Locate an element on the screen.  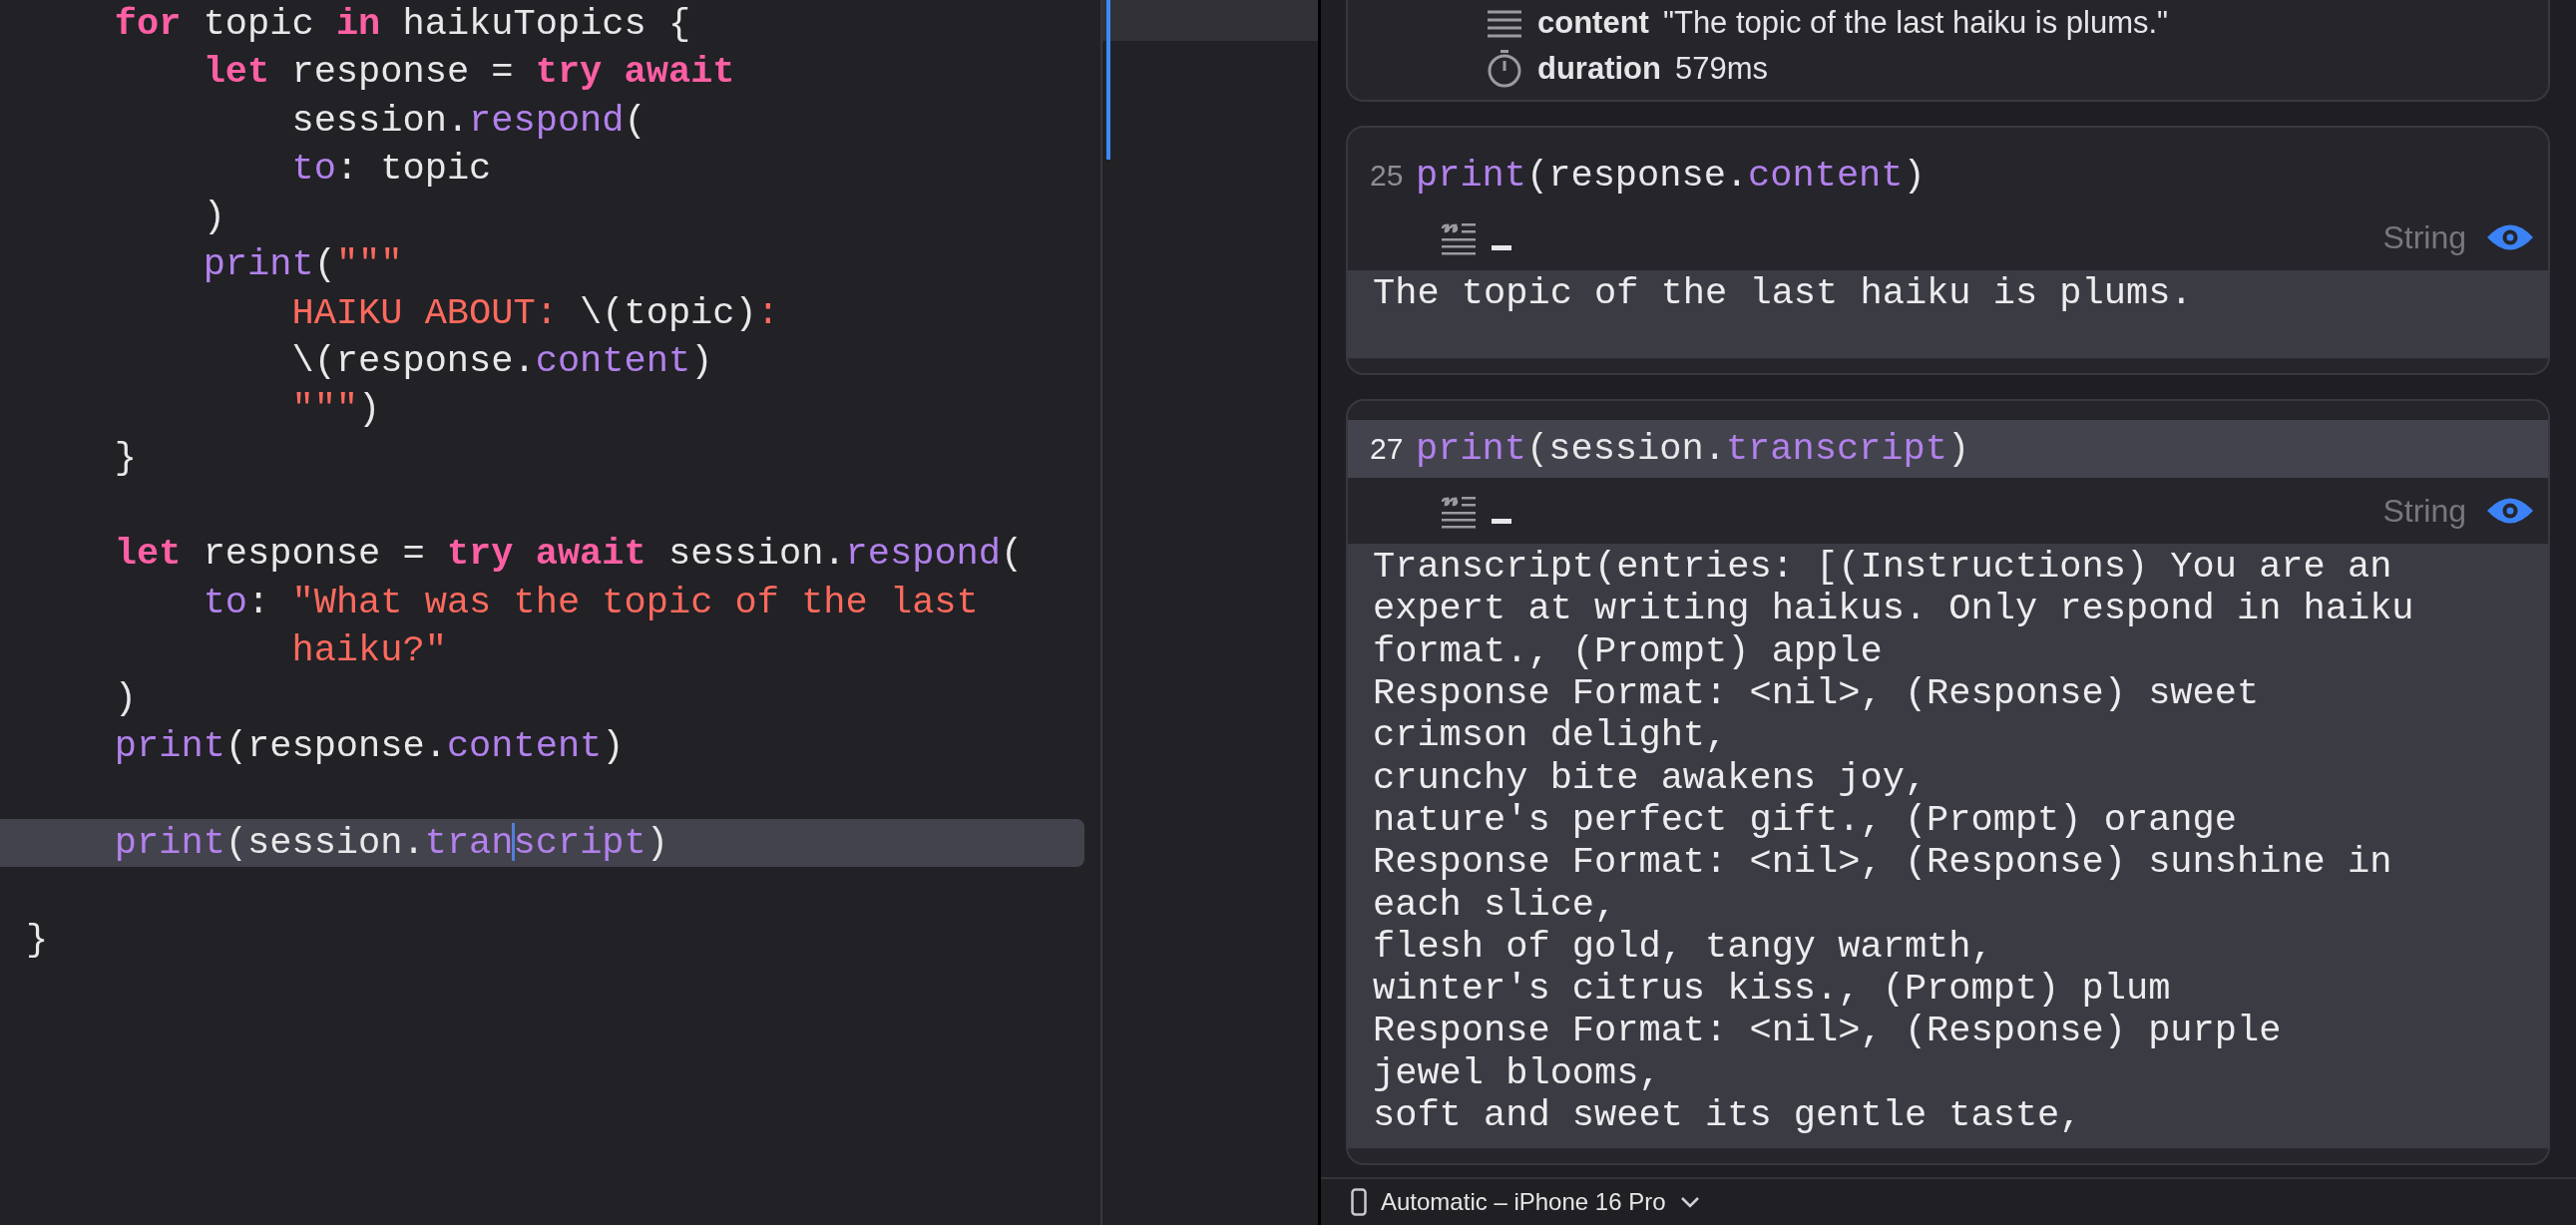
code-line: session.respond( is located at coordinates (468, 121).